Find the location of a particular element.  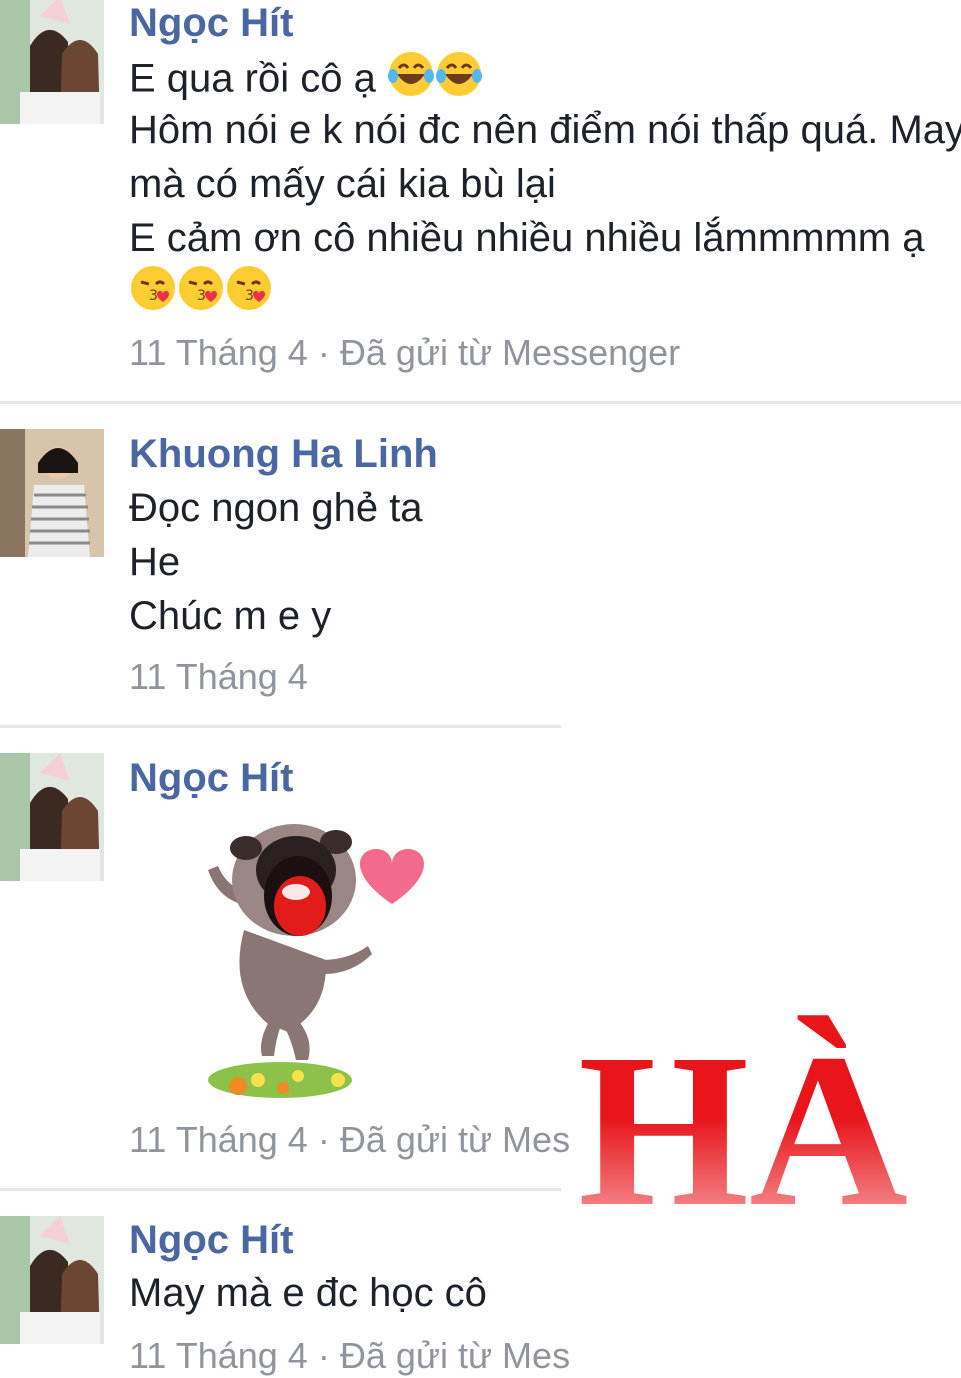

message-meta: 11 Tháng 4 · Đã gửi từ Messenger is located at coordinates (405, 352).